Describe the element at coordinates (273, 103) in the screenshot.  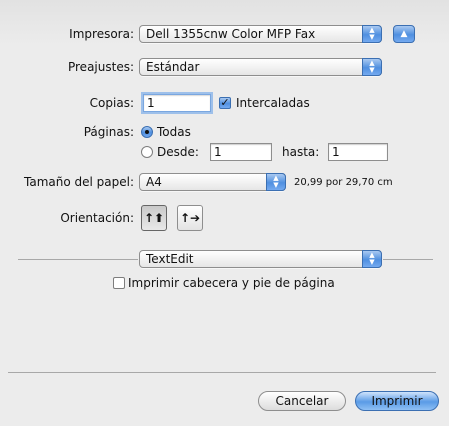
I see `collated-label: Intercaladas` at that location.